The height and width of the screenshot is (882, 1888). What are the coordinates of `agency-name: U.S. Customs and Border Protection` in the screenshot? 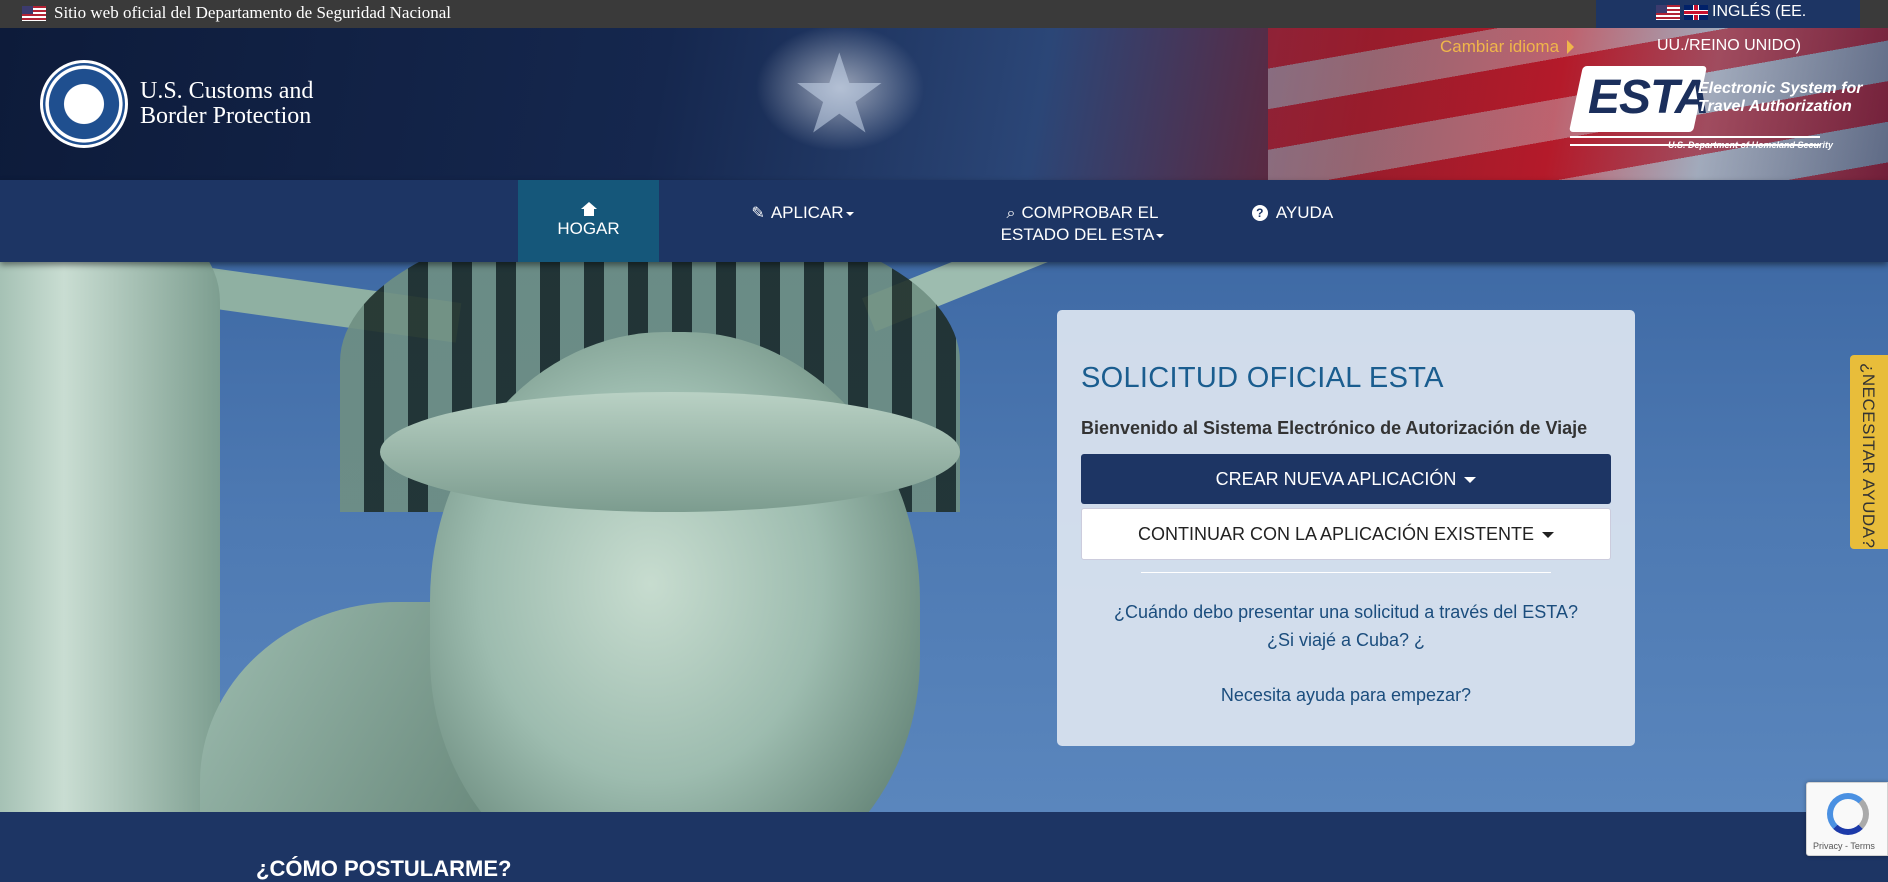 It's located at (226, 104).